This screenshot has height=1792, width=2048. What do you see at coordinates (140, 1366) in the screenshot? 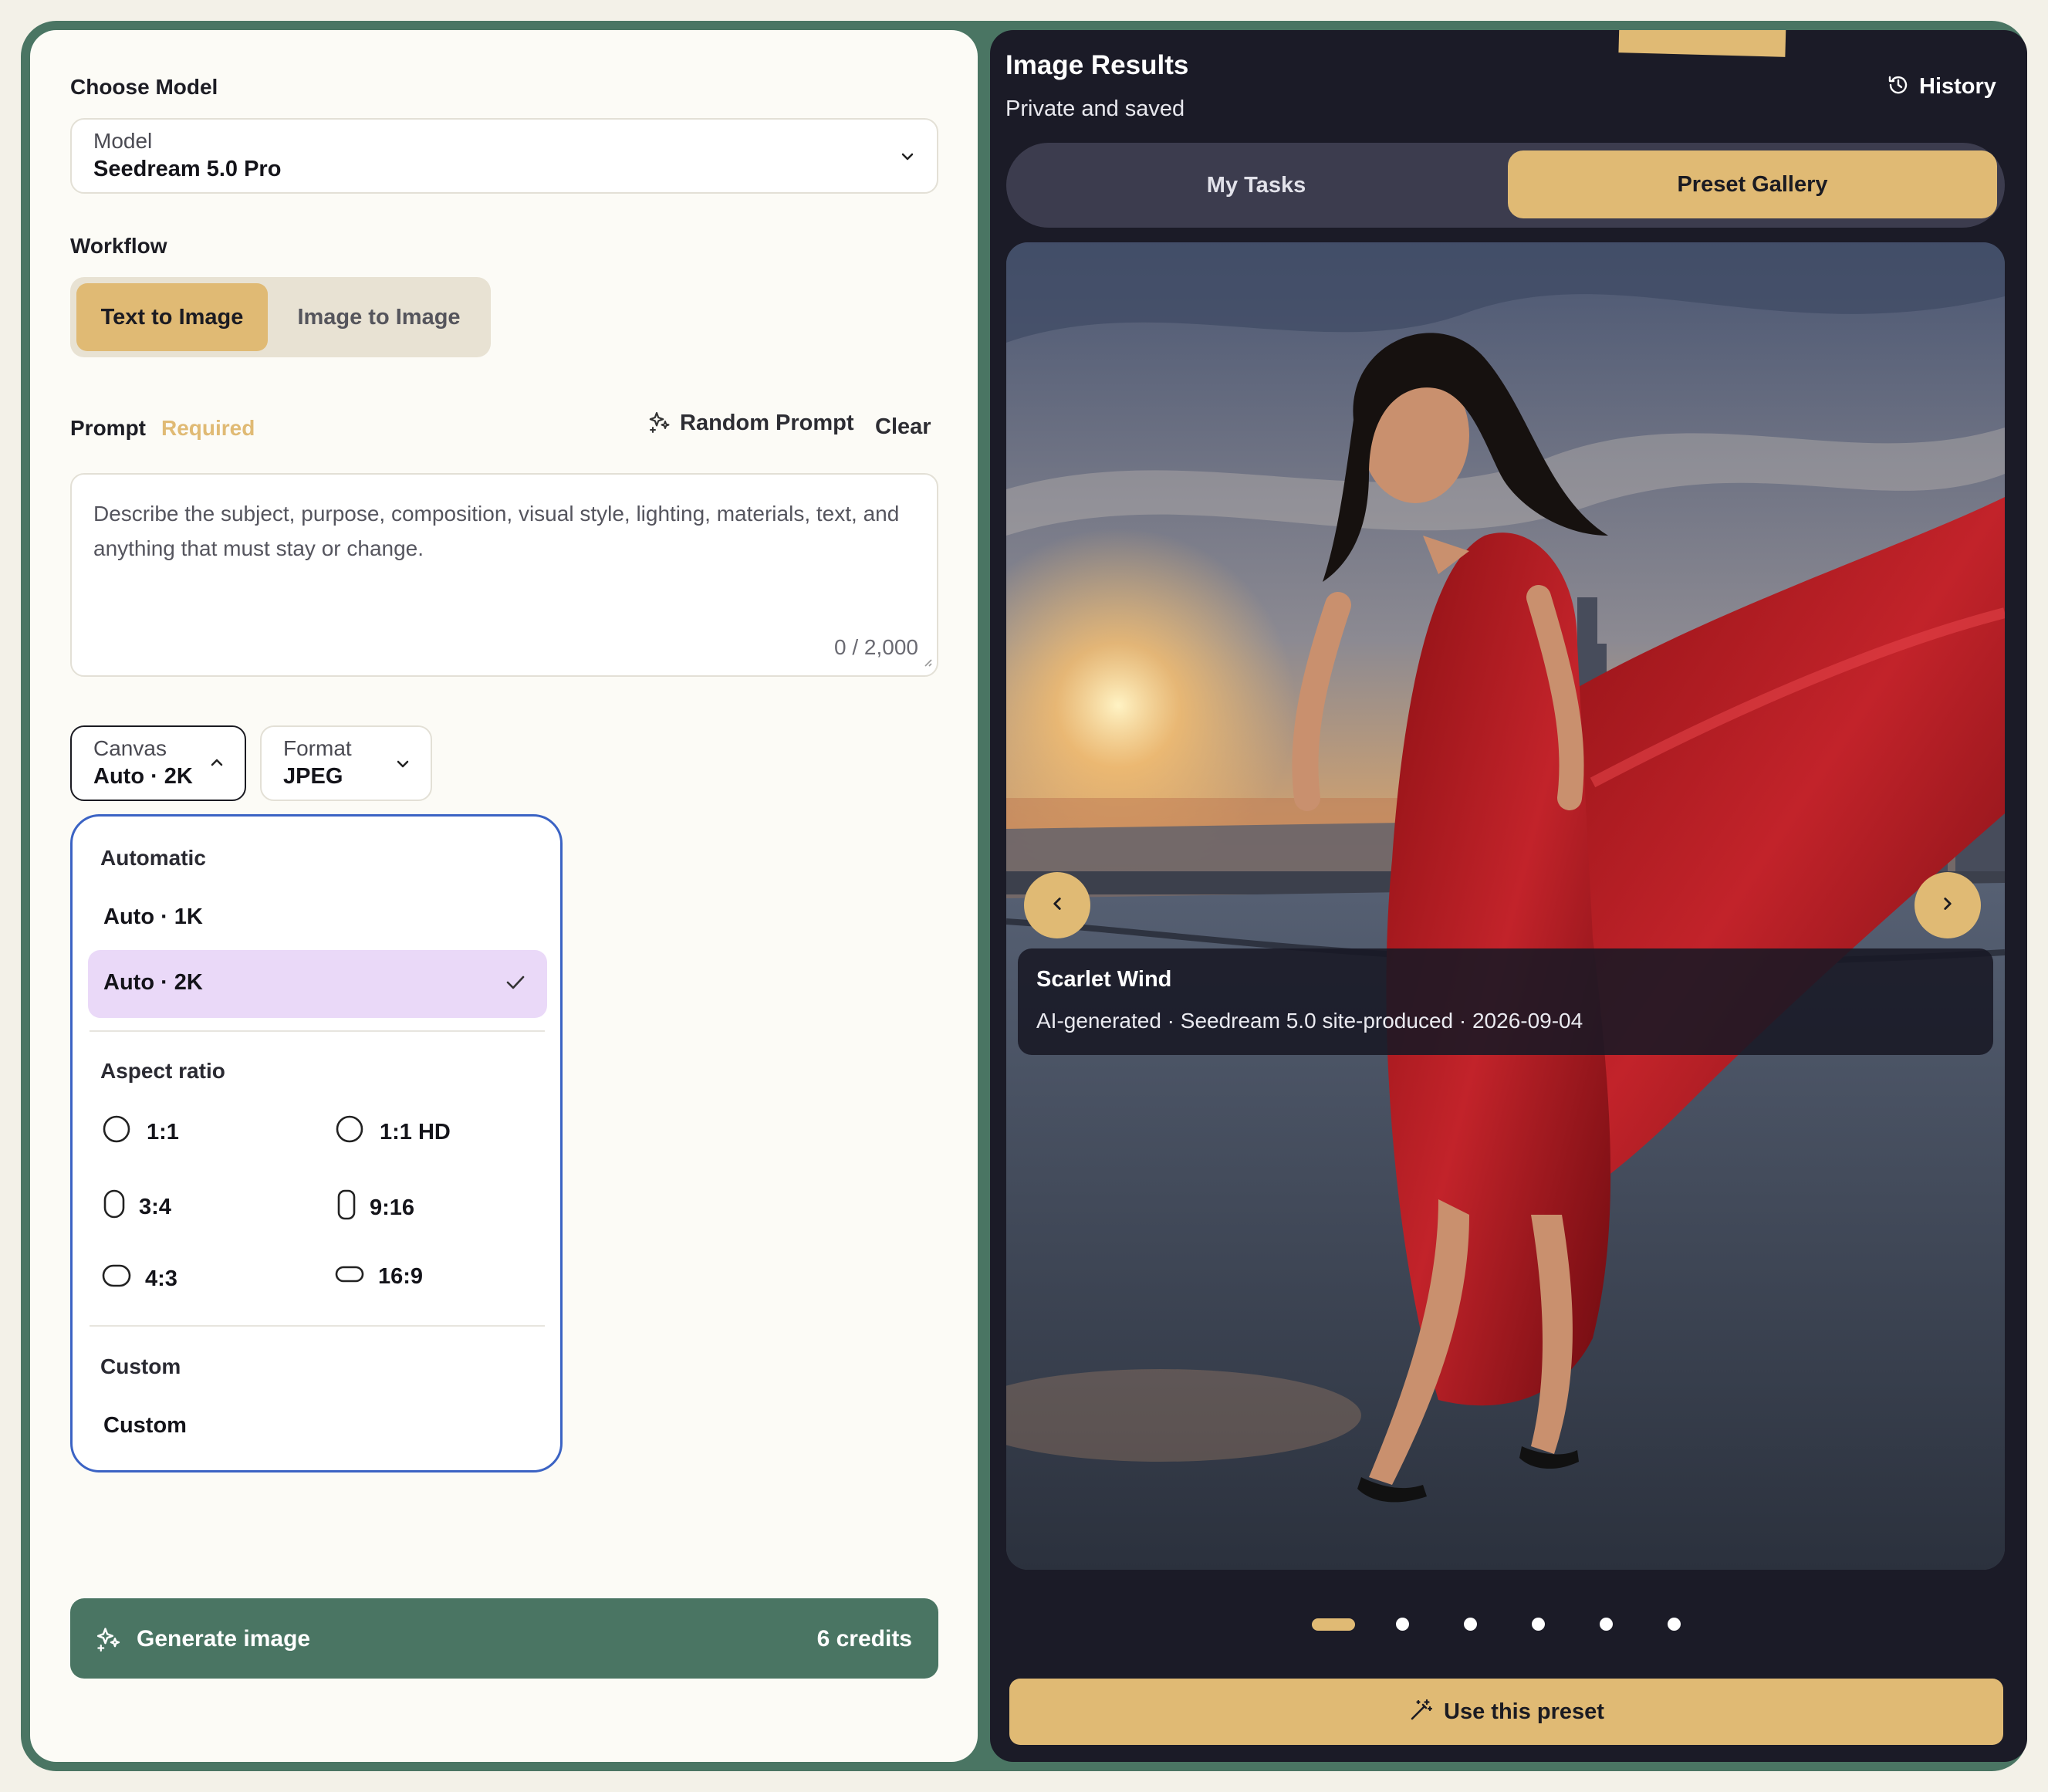
I see `custom-heading: Custom` at bounding box center [140, 1366].